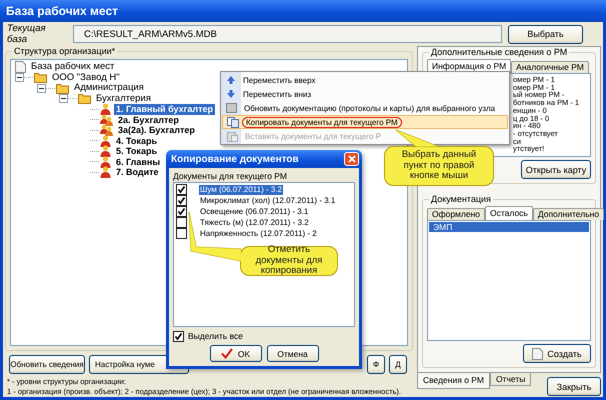  What do you see at coordinates (138, 161) in the screenshot?
I see `tree-item: 6. Главны` at bounding box center [138, 161].